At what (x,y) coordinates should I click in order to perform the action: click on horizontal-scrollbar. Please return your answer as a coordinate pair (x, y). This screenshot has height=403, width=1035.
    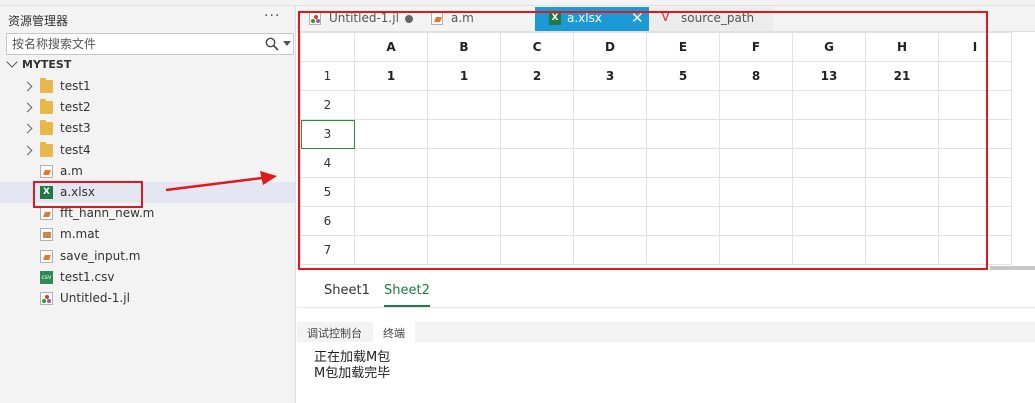
    Looking at the image, I should click on (1012, 268).